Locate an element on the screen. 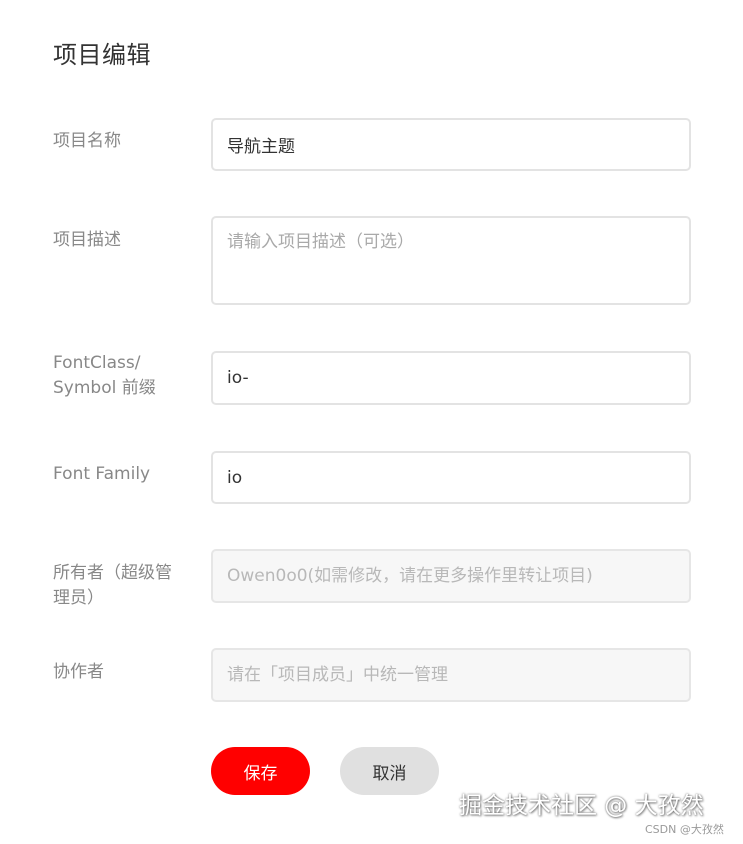 Image resolution: width=743 pixels, height=844 pixels. font-family-input is located at coordinates (451, 477).